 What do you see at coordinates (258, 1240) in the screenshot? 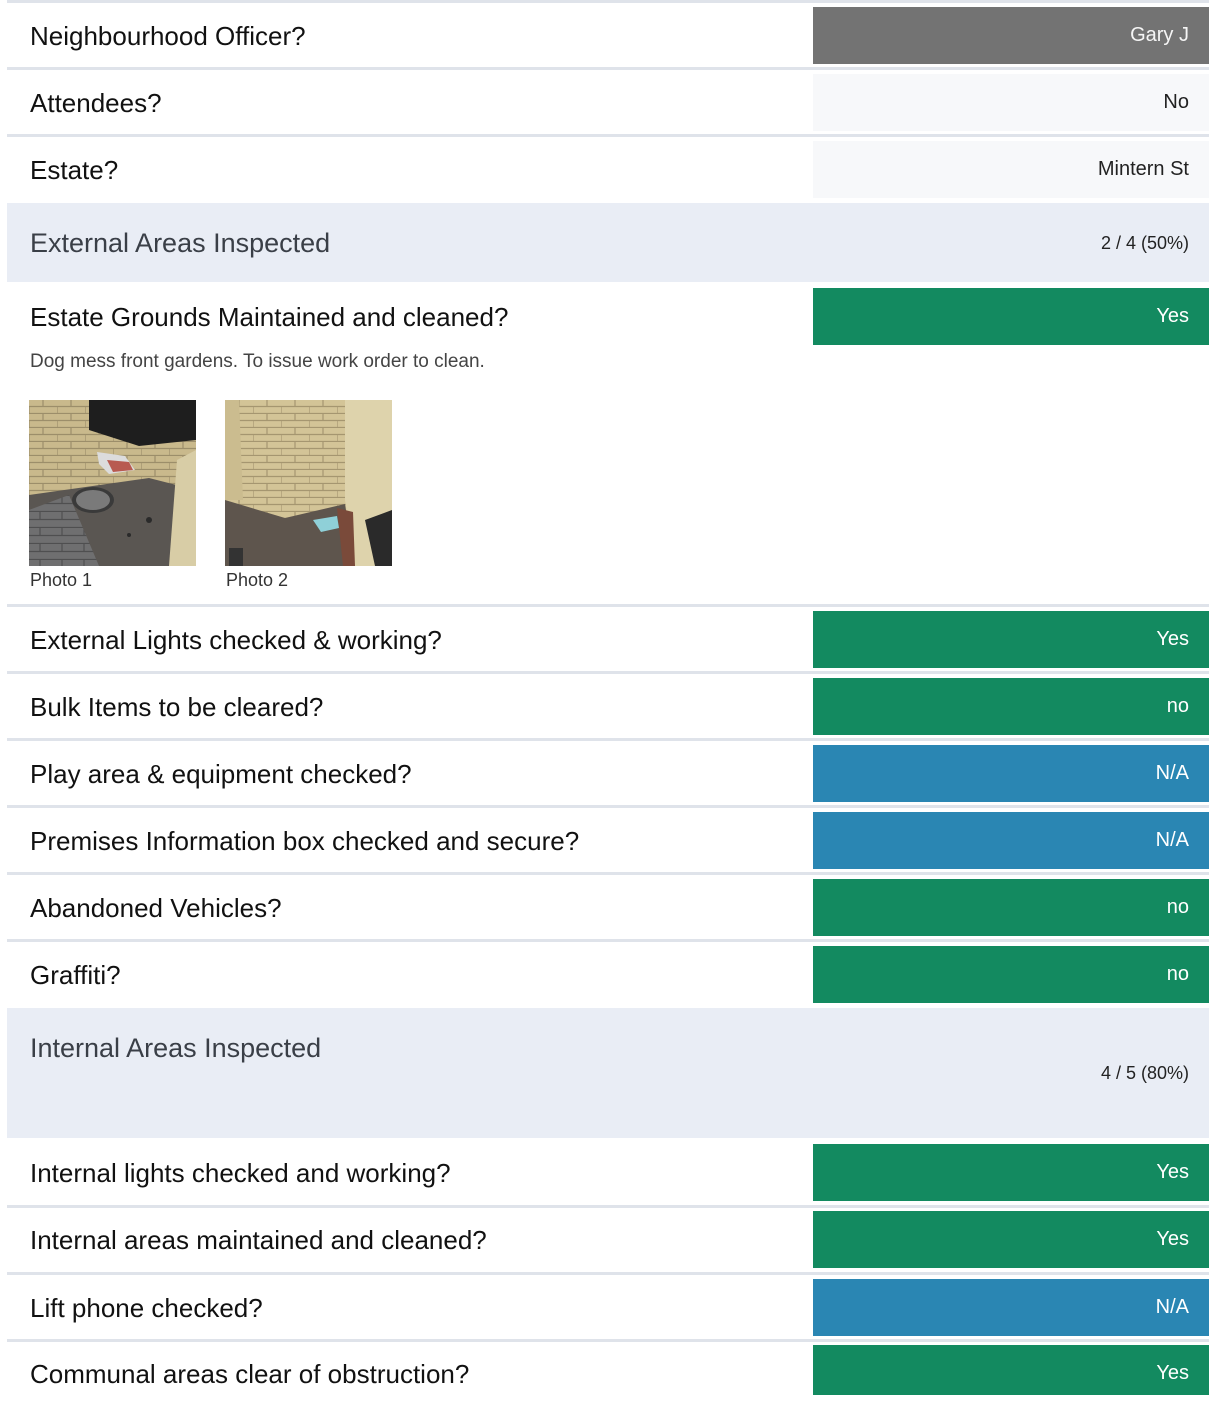
I see `question-label: Internal areas maintained and cleaned?` at bounding box center [258, 1240].